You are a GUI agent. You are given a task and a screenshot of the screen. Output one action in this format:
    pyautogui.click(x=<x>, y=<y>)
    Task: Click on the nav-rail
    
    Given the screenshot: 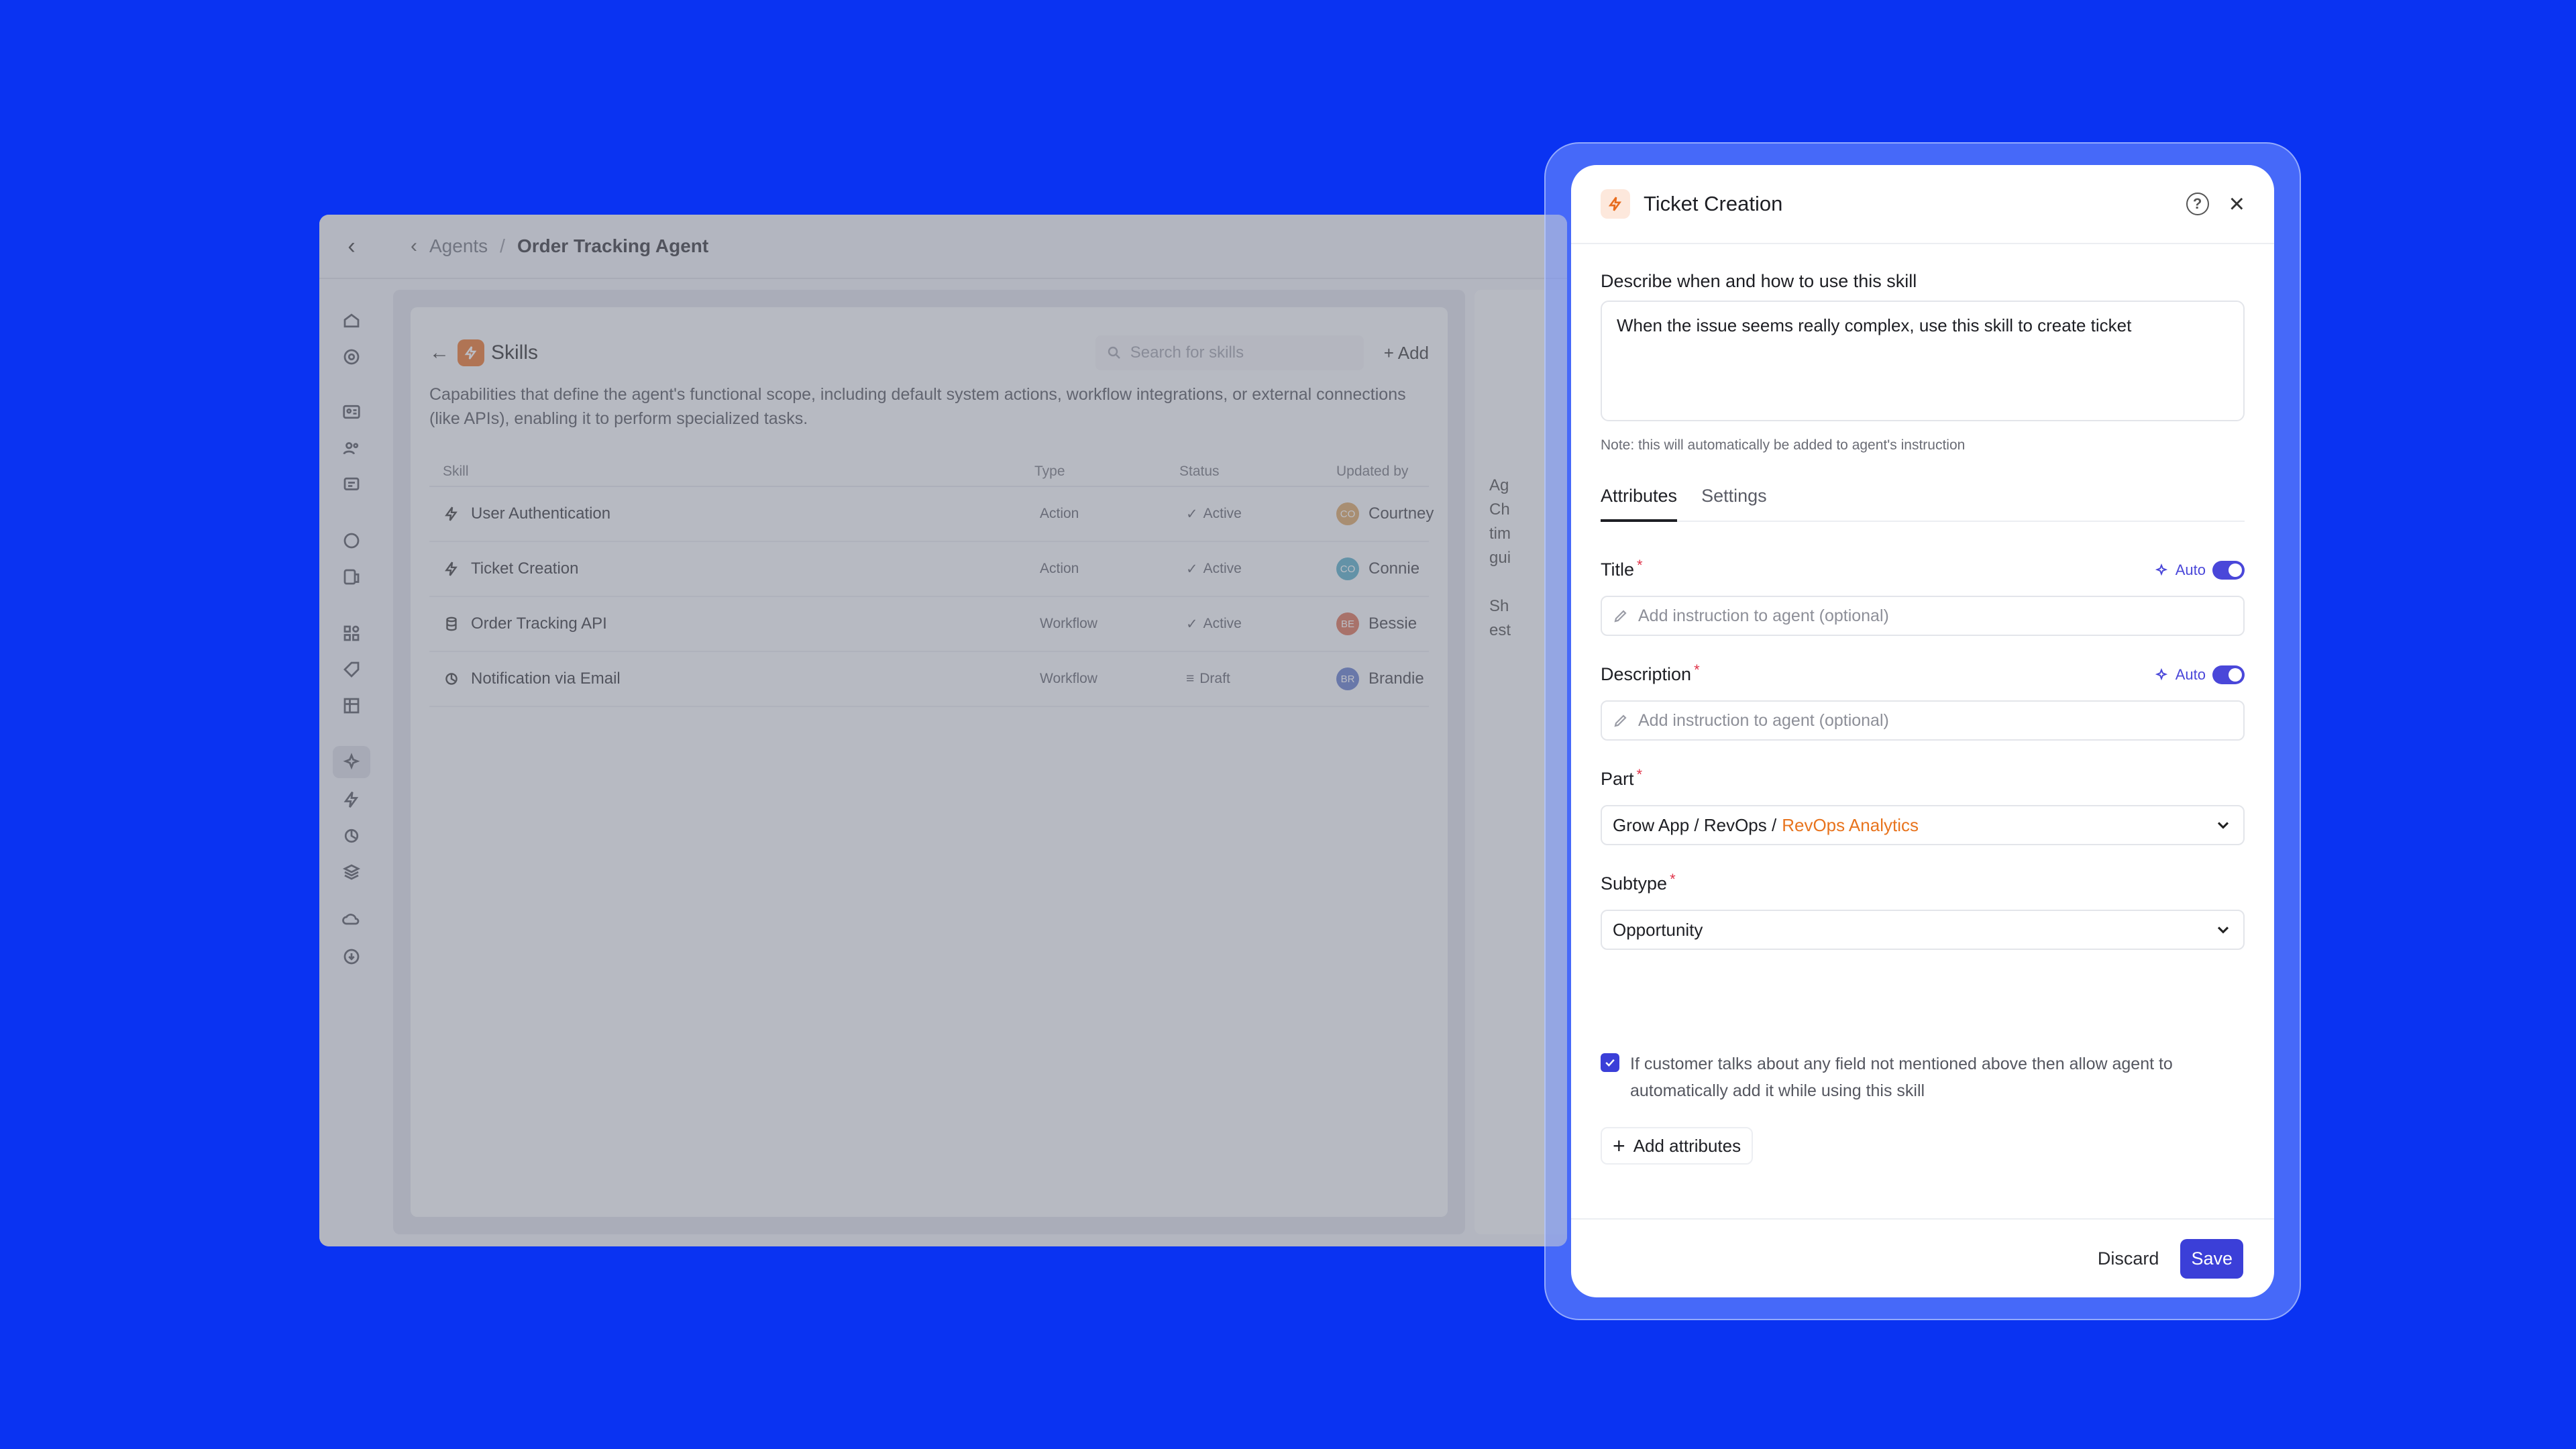 What is the action you would take?
    pyautogui.click(x=351, y=762)
    